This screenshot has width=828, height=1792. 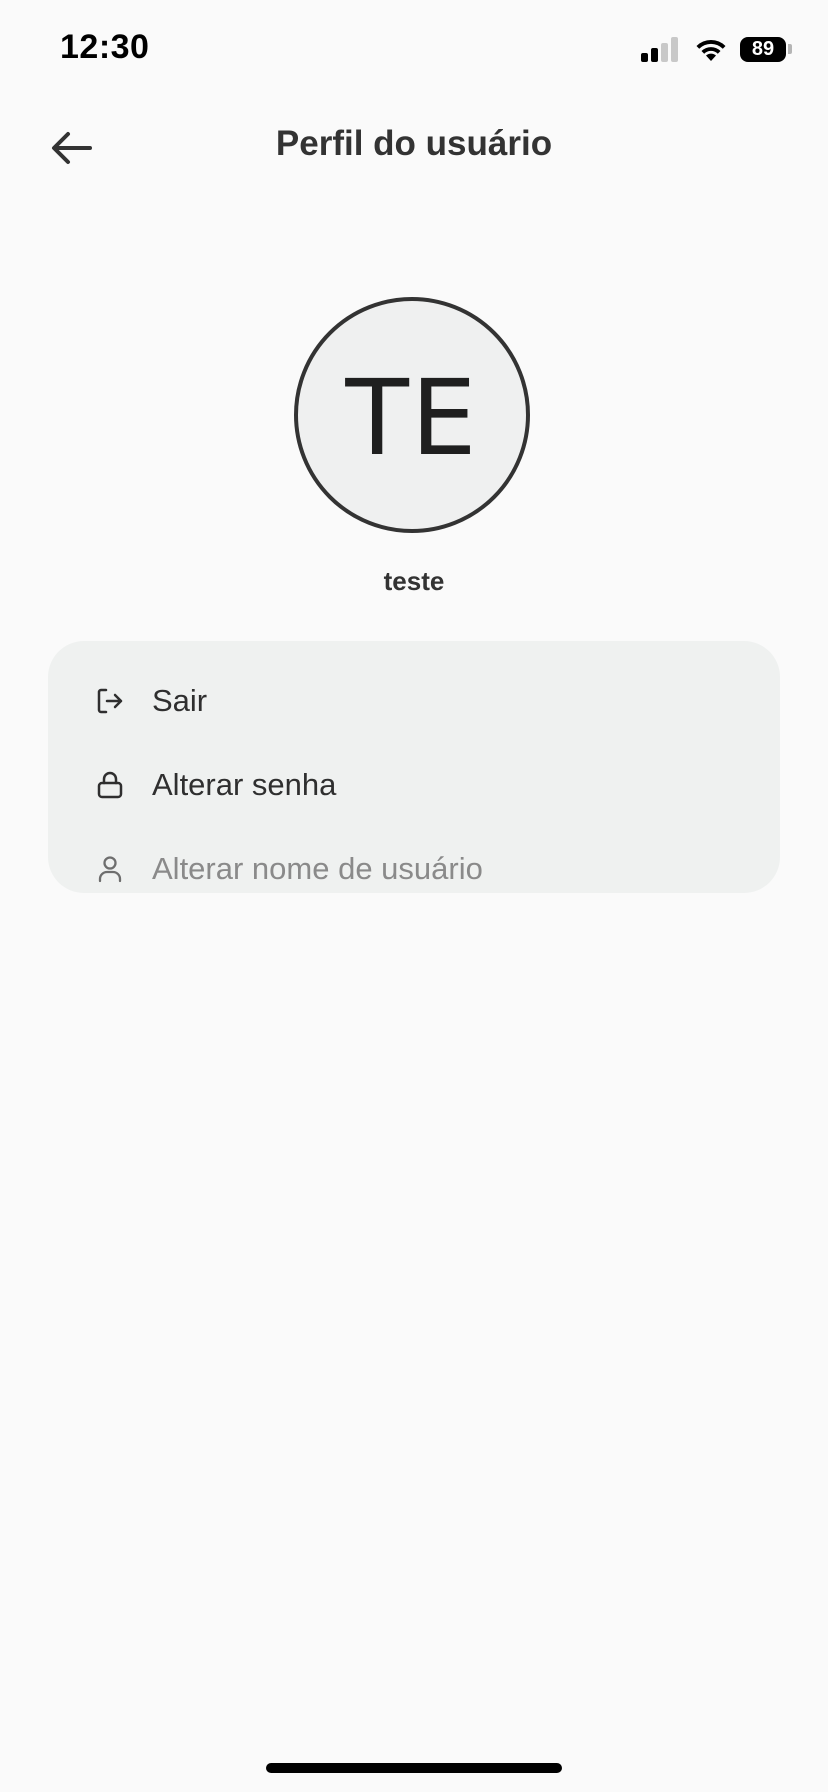 I want to click on wifi-icon, so click(x=711, y=50).